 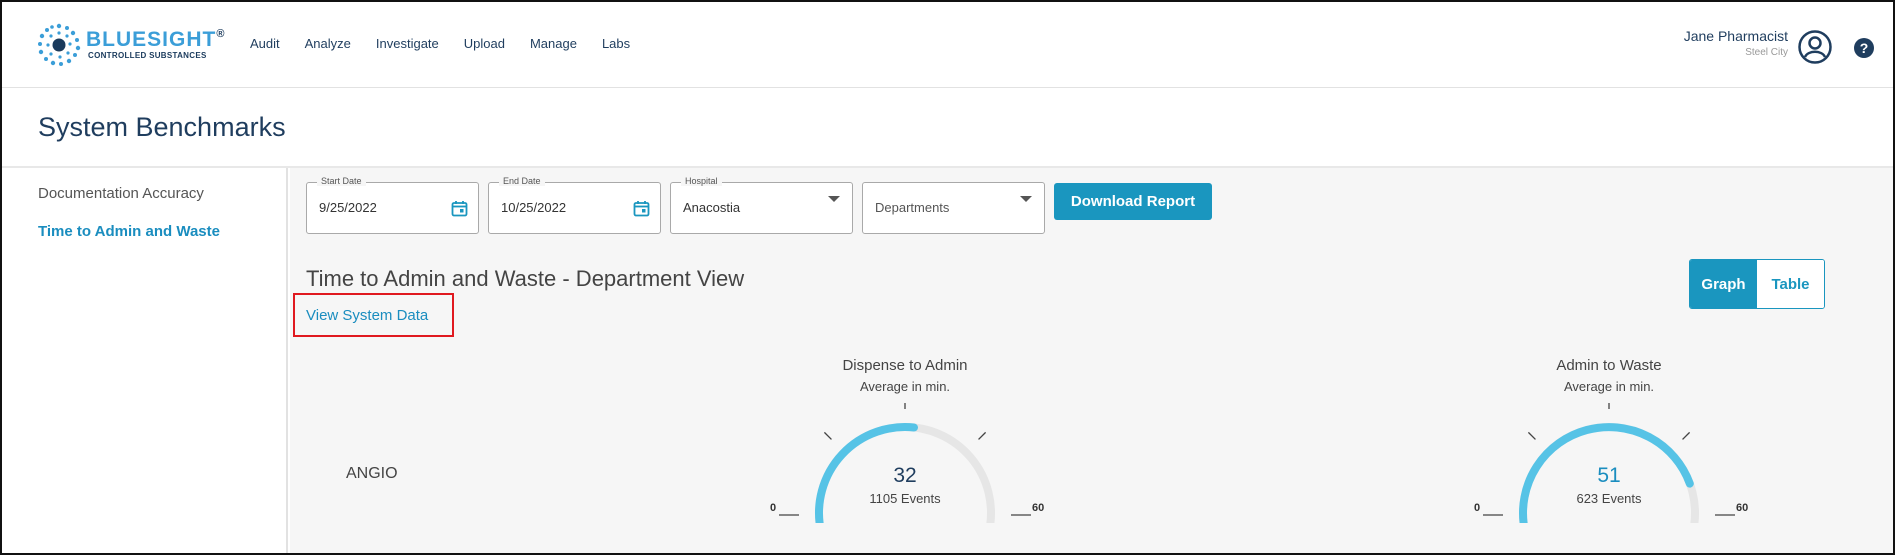 I want to click on view-toggle: Graph Table, so click(x=1757, y=284).